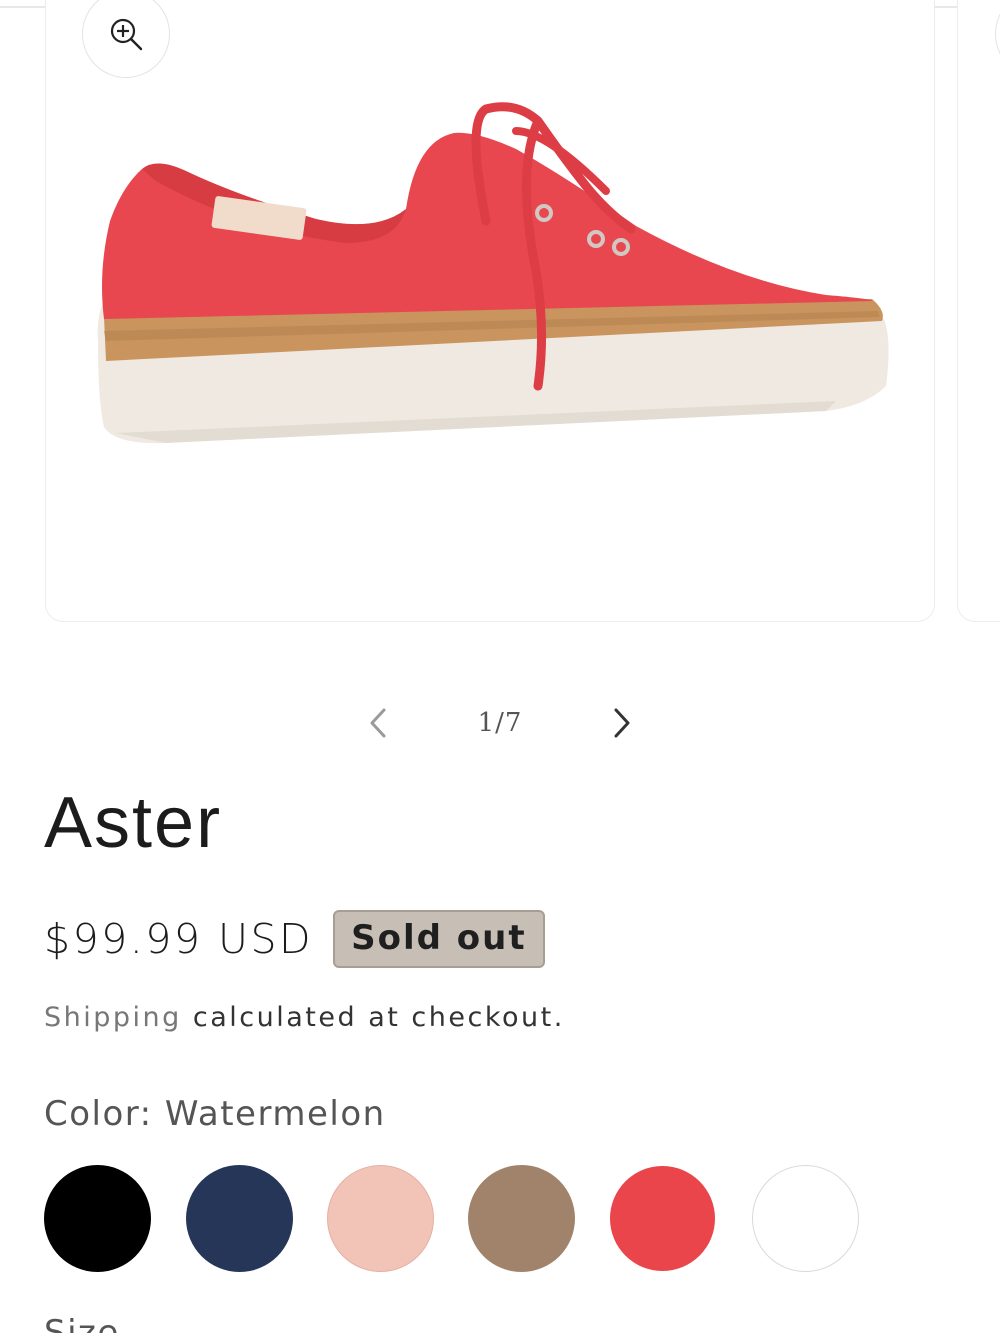 The image size is (1000, 1333). What do you see at coordinates (373, 1017) in the screenshot?
I see `shipping-note-text: calculated at checkout.` at bounding box center [373, 1017].